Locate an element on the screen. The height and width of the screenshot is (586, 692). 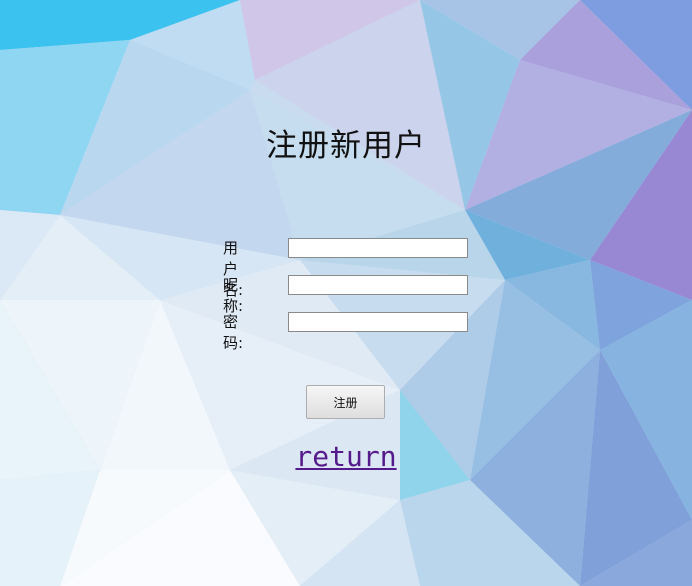
password-label: 密码: is located at coordinates (233, 332).